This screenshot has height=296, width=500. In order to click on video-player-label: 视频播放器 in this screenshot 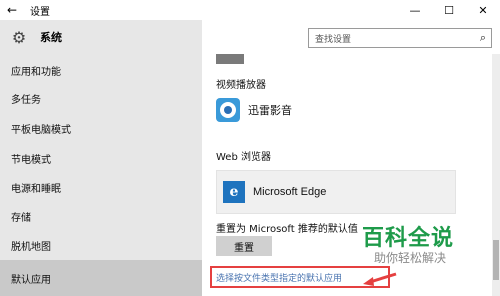, I will do `click(241, 85)`.